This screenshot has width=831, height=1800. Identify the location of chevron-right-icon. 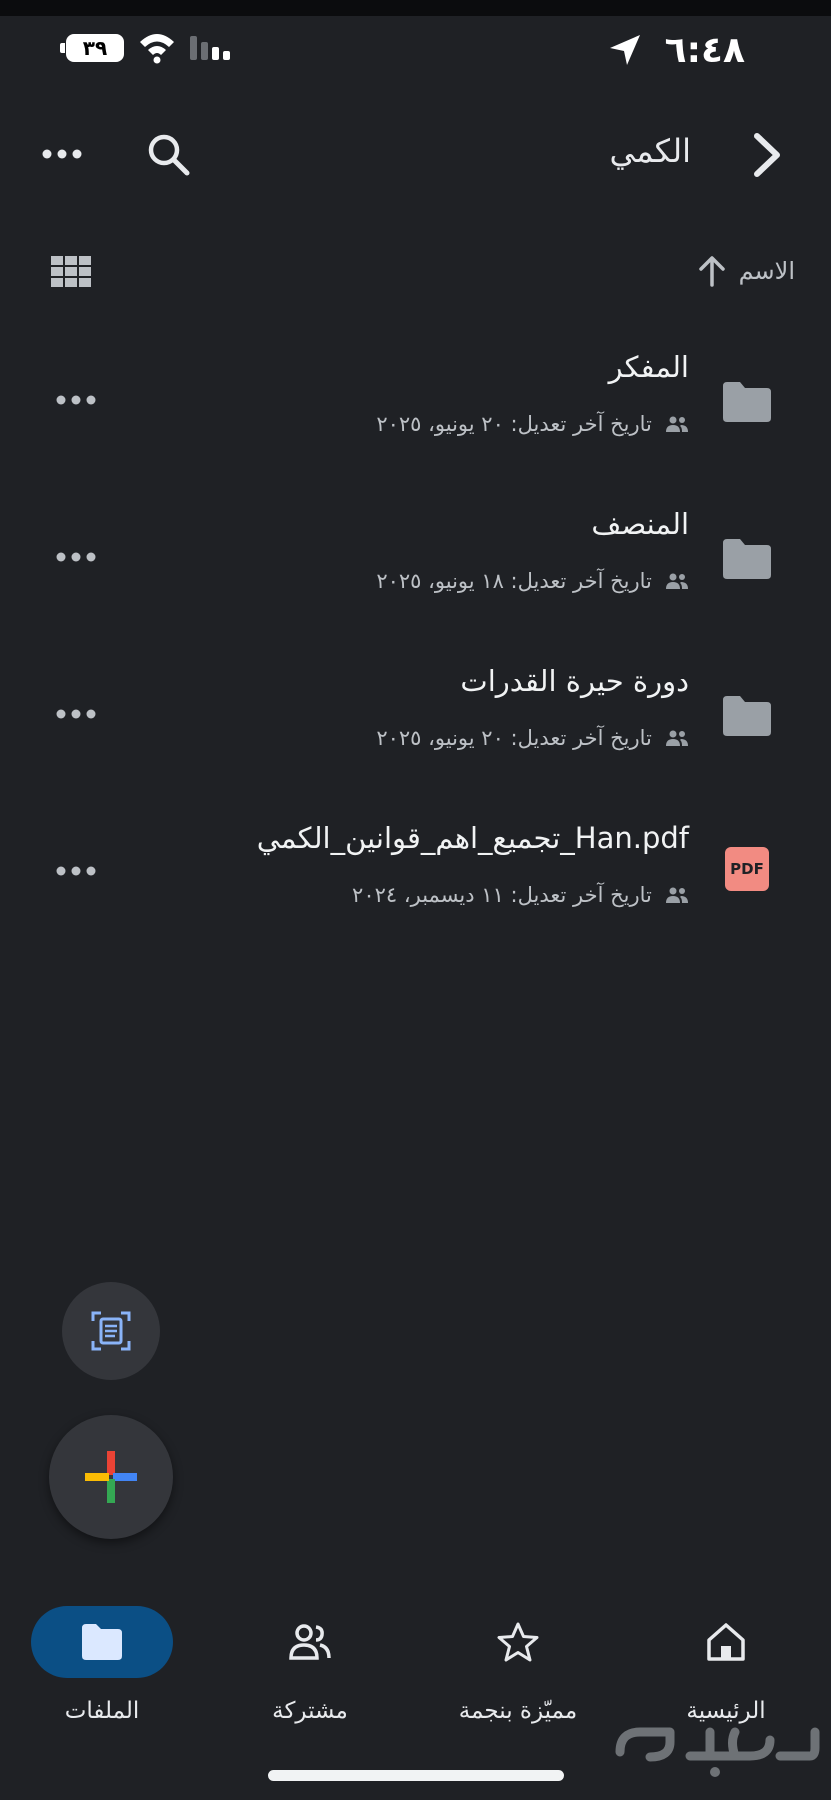
(767, 155).